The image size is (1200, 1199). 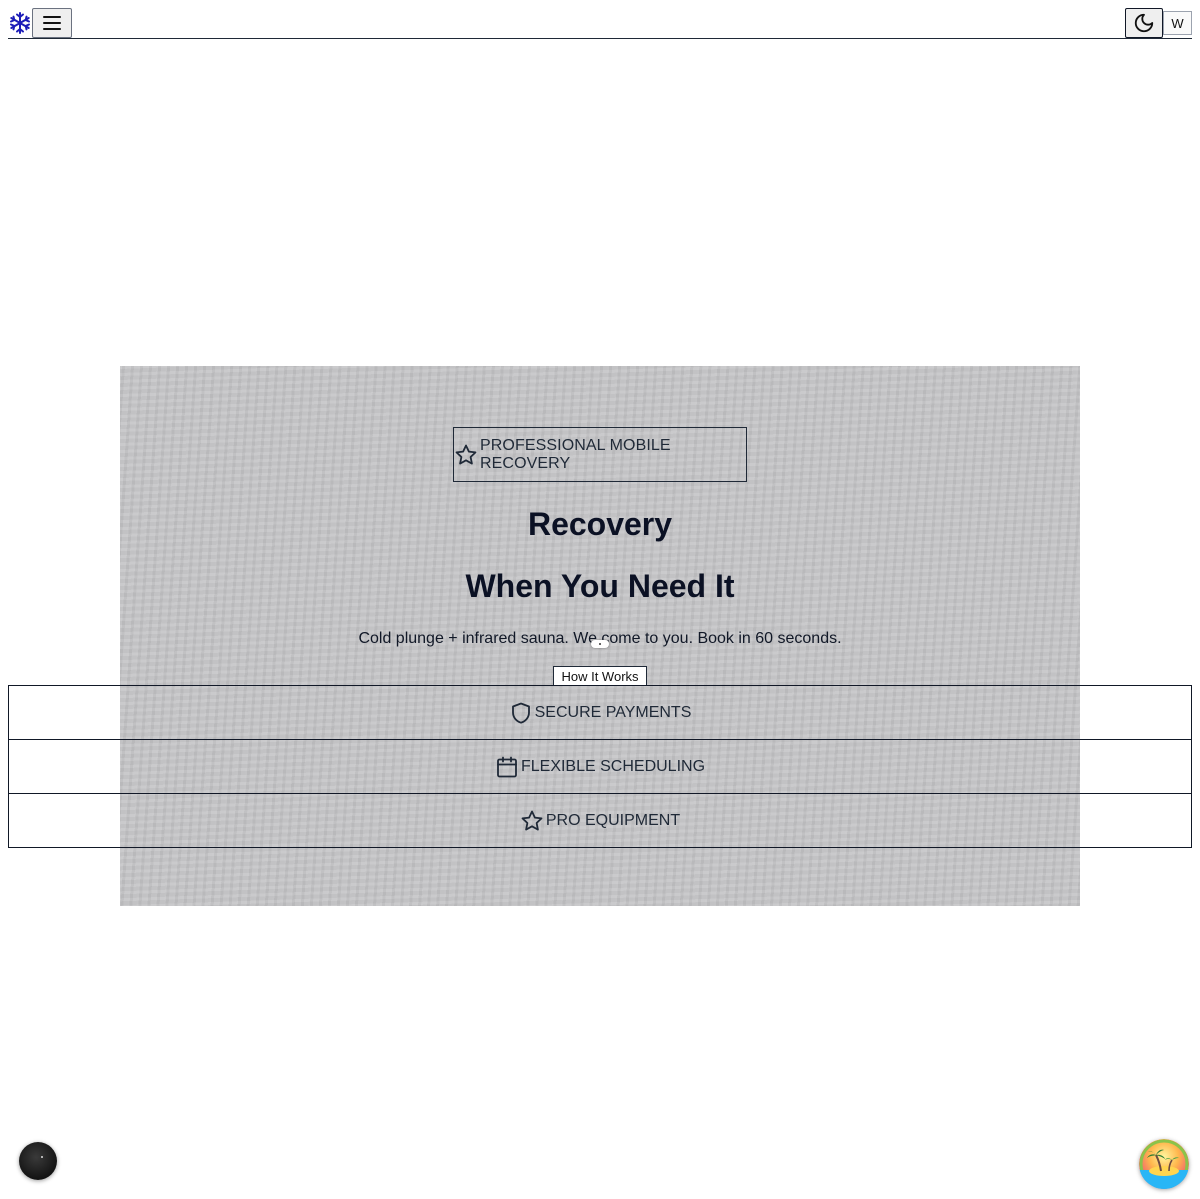 I want to click on calendar-icon, so click(x=507, y=767).